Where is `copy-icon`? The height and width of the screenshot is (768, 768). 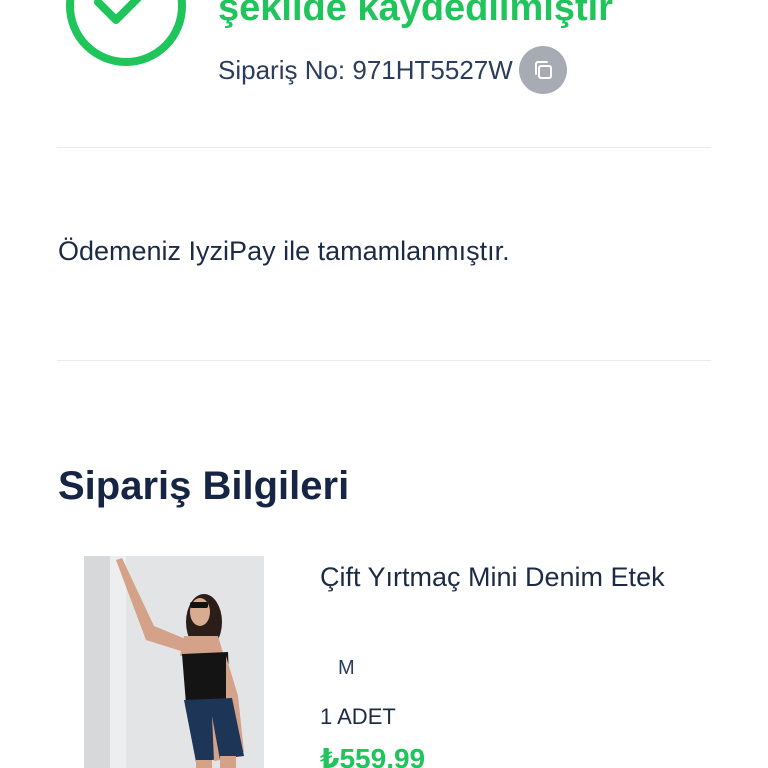 copy-icon is located at coordinates (543, 70).